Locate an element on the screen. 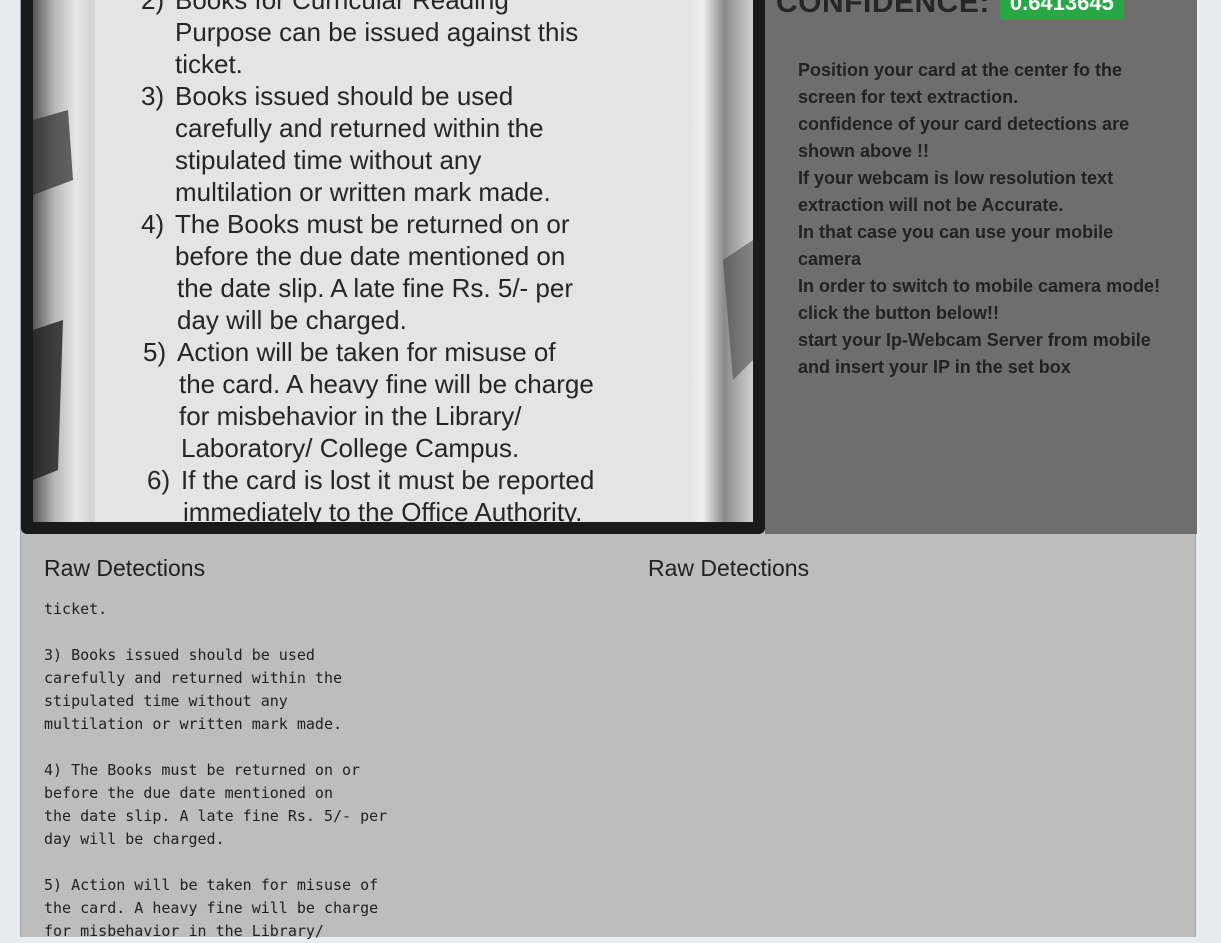 The height and width of the screenshot is (943, 1221). card-text-line: immediately to the Office Authority. is located at coordinates (393, 509).